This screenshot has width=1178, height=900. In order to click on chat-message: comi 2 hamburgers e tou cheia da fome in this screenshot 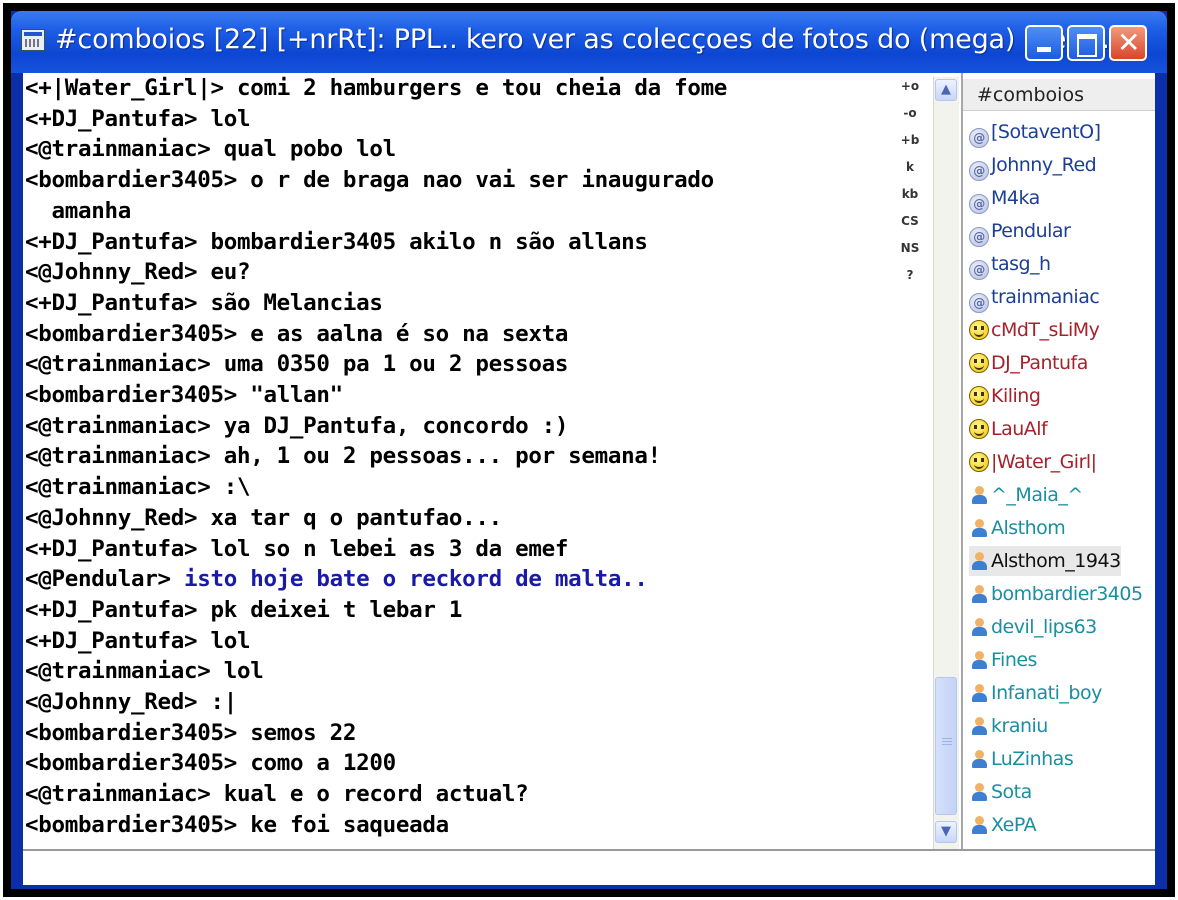, I will do `click(475, 88)`.